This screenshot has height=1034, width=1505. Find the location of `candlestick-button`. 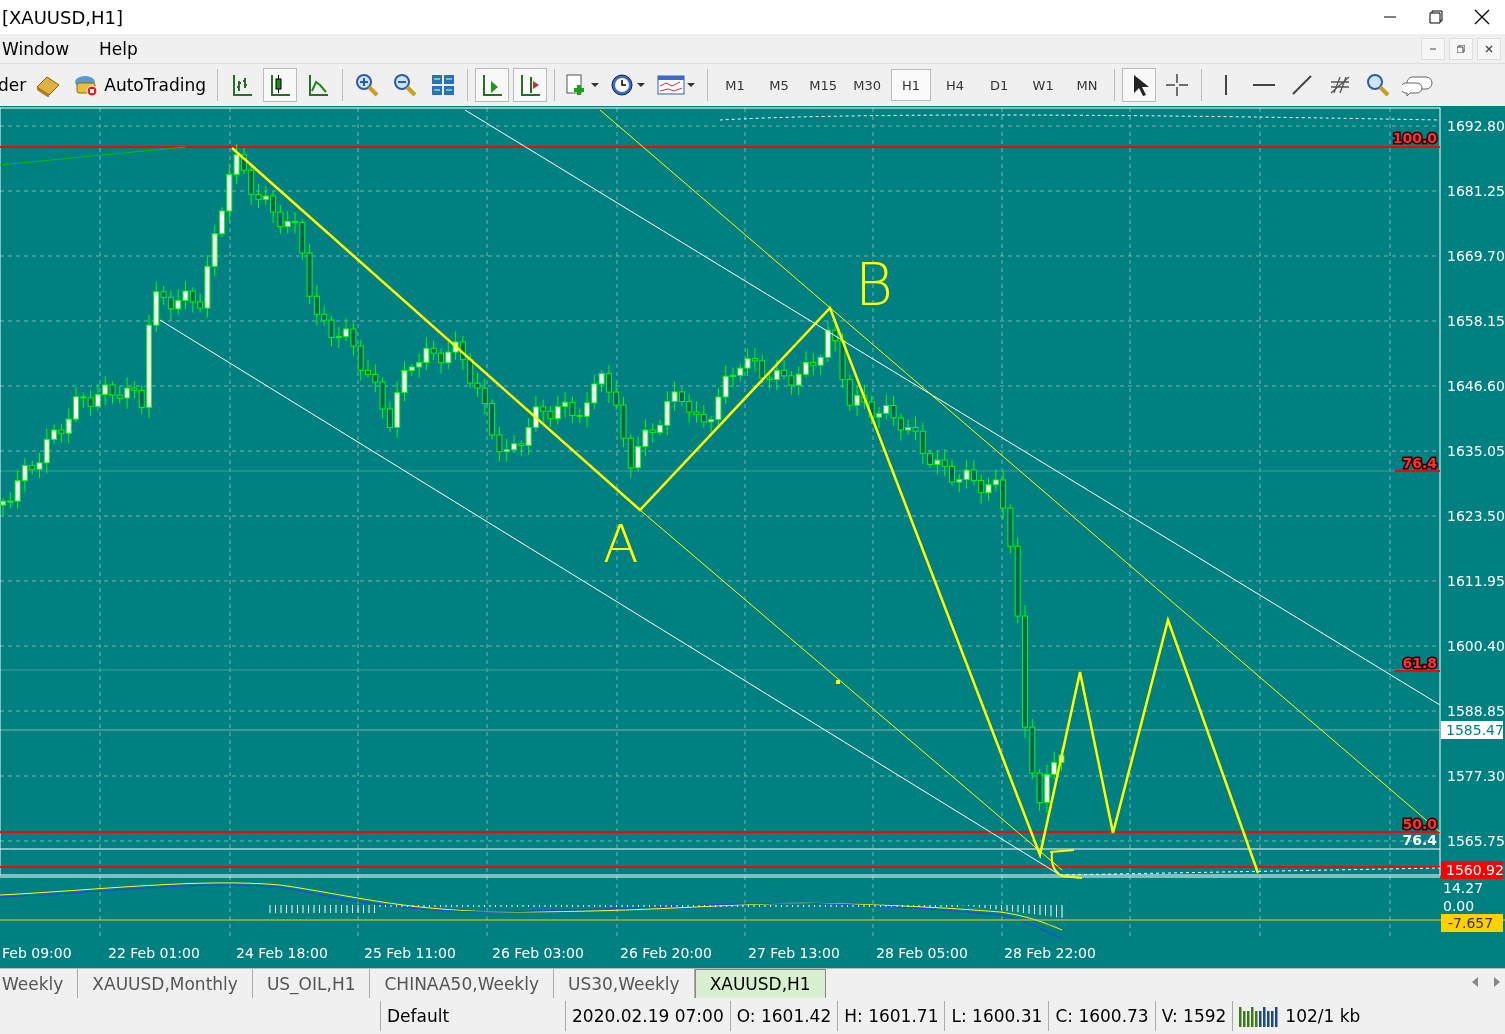

candlestick-button is located at coordinates (280, 85).